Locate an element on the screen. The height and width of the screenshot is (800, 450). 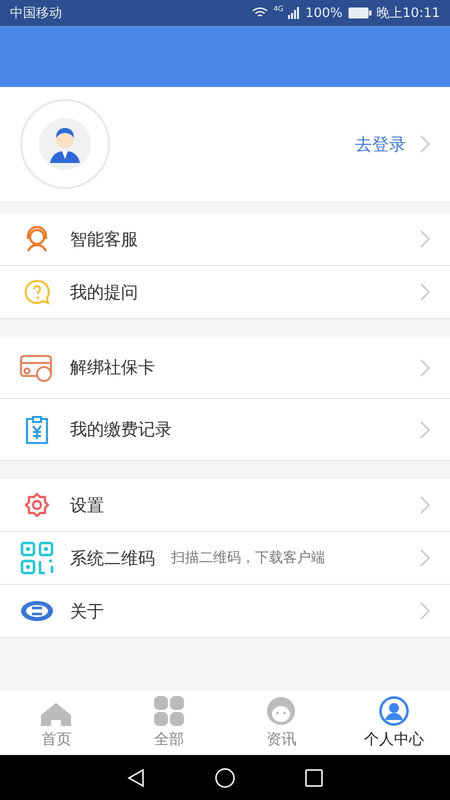
menu-item: 解绑社保卡 is located at coordinates (225, 368).